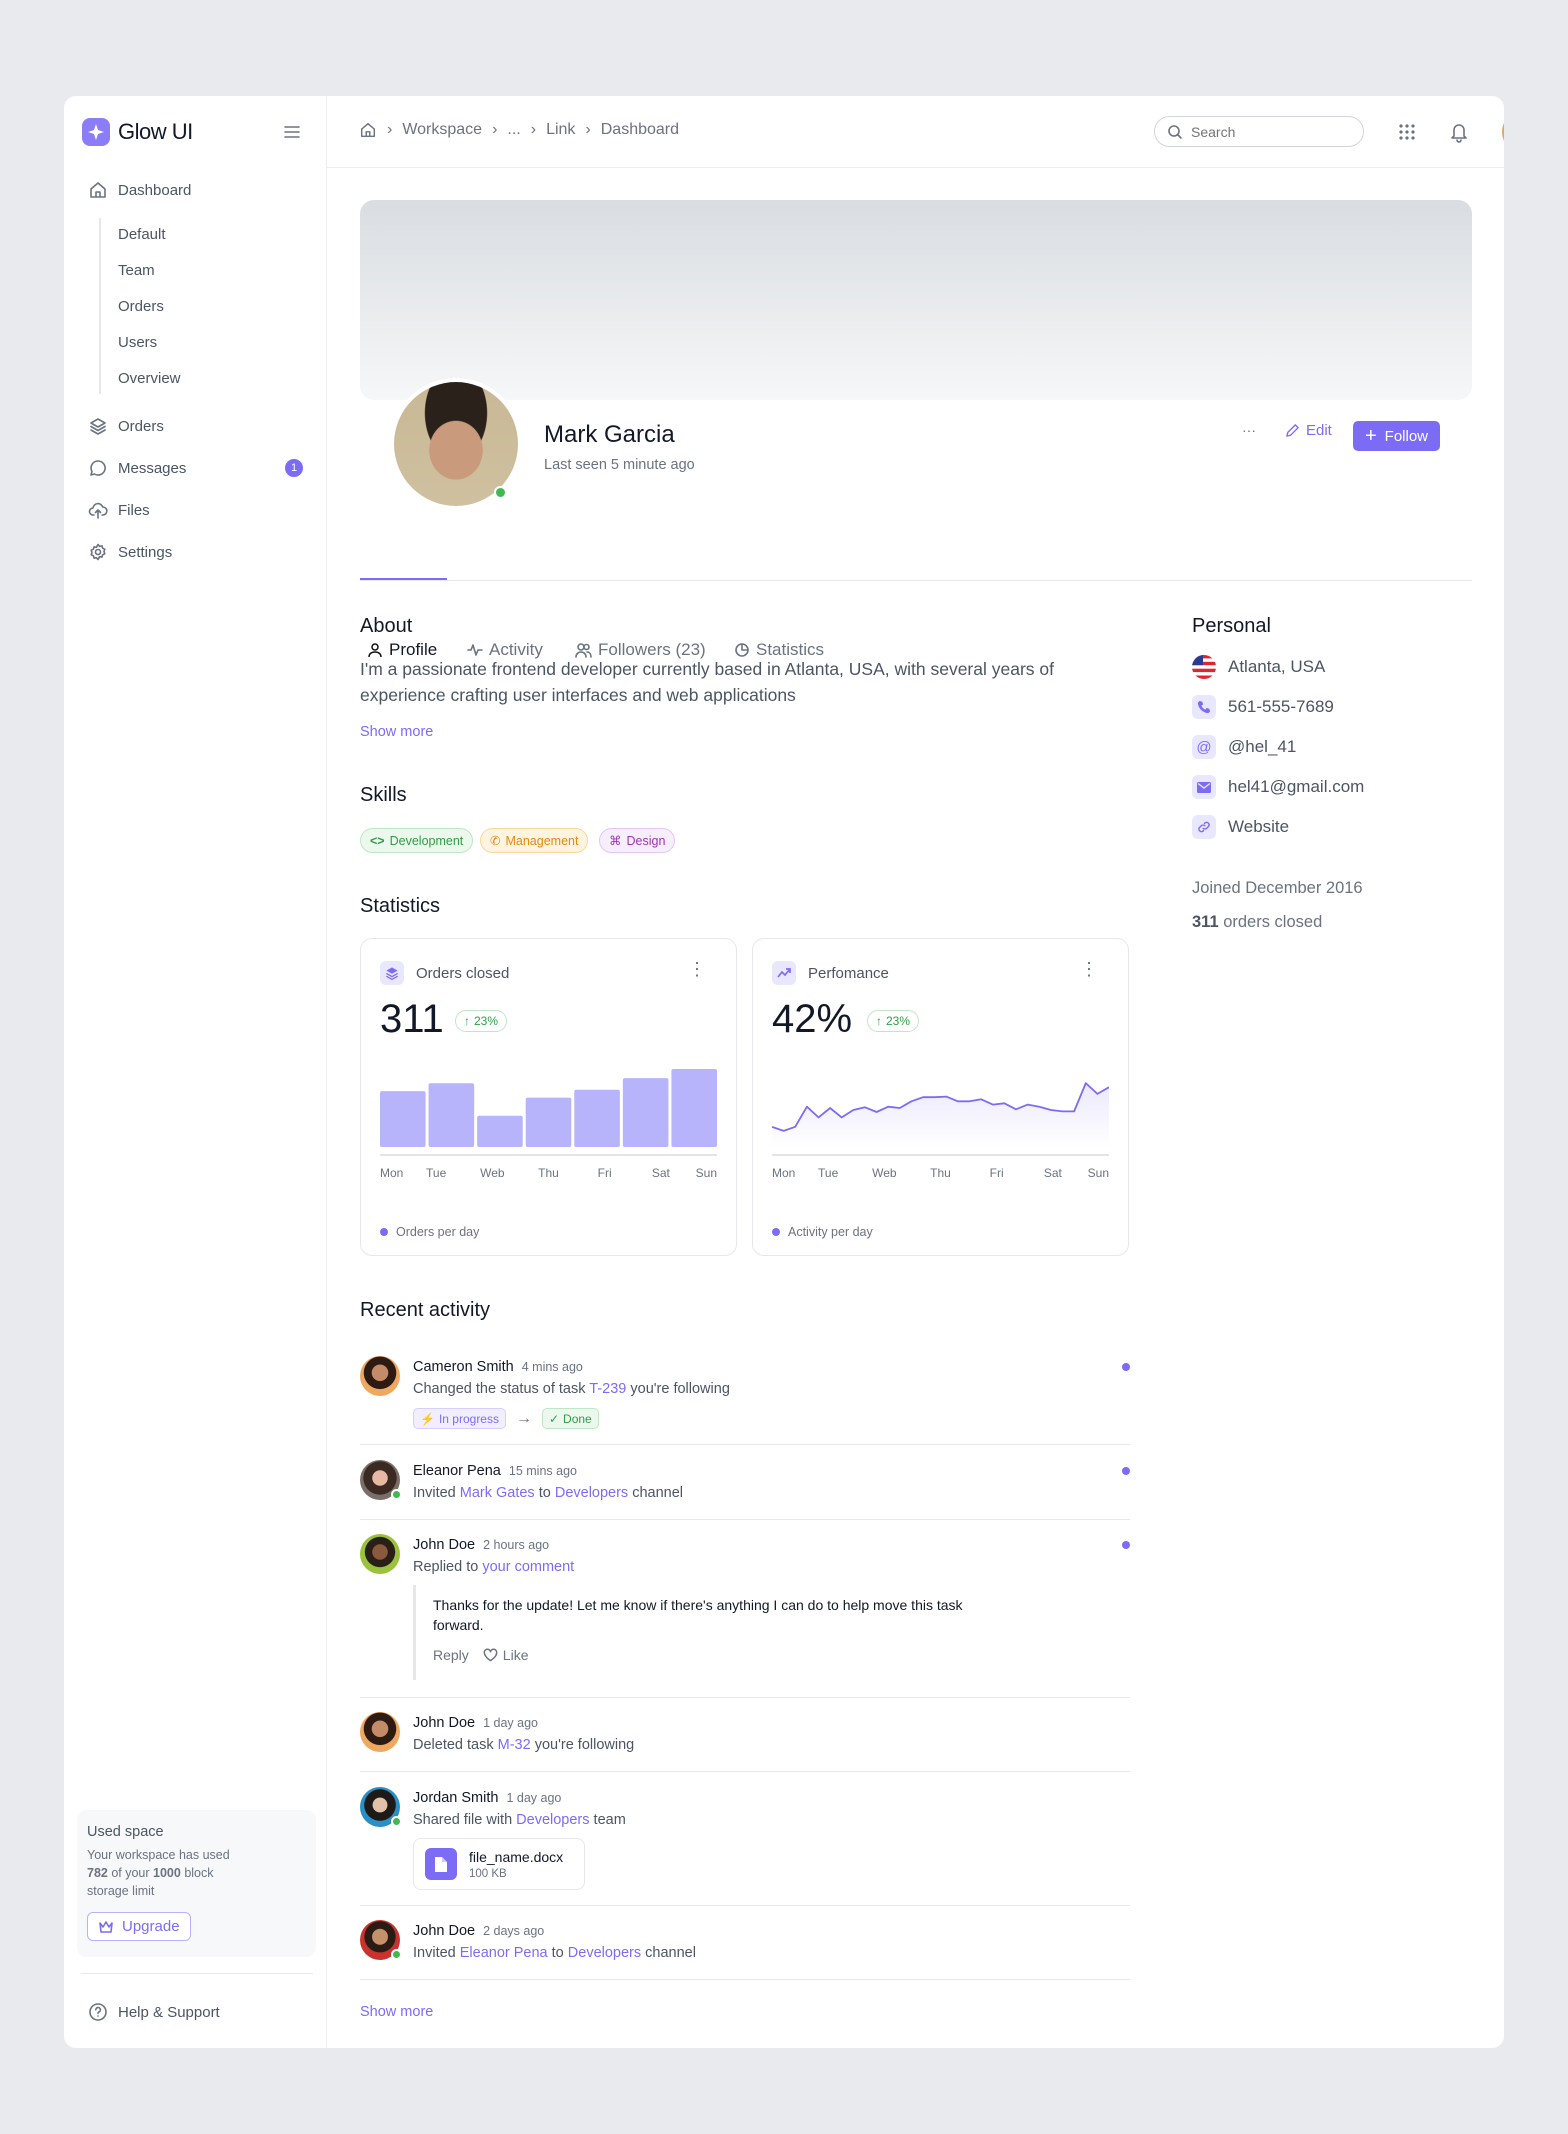  I want to click on sidebar-item-files: Files, so click(119, 510).